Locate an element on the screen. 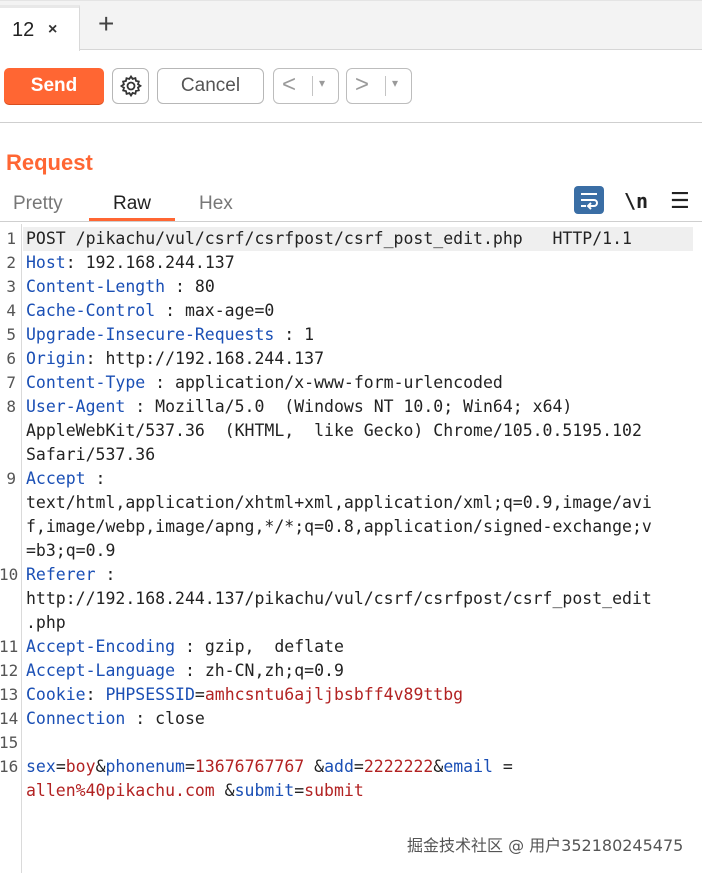  header-line: Accept-Encoding : gzip, deflate is located at coordinates (185, 646).